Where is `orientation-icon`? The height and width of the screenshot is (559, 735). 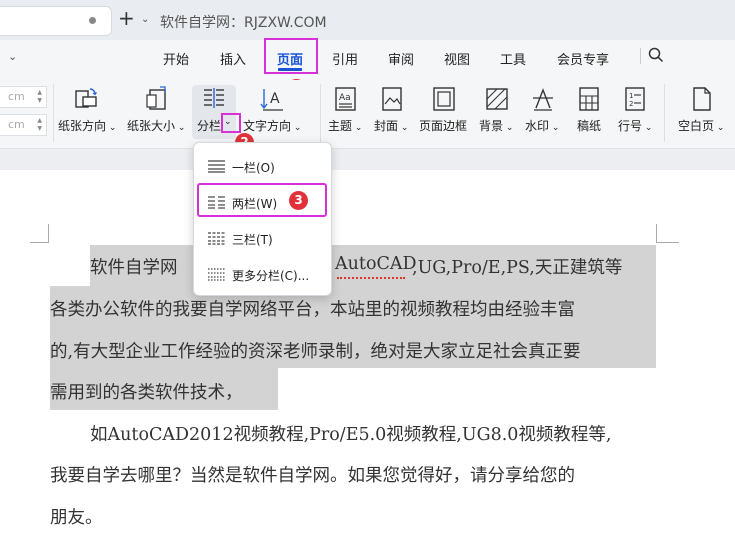 orientation-icon is located at coordinates (86, 99).